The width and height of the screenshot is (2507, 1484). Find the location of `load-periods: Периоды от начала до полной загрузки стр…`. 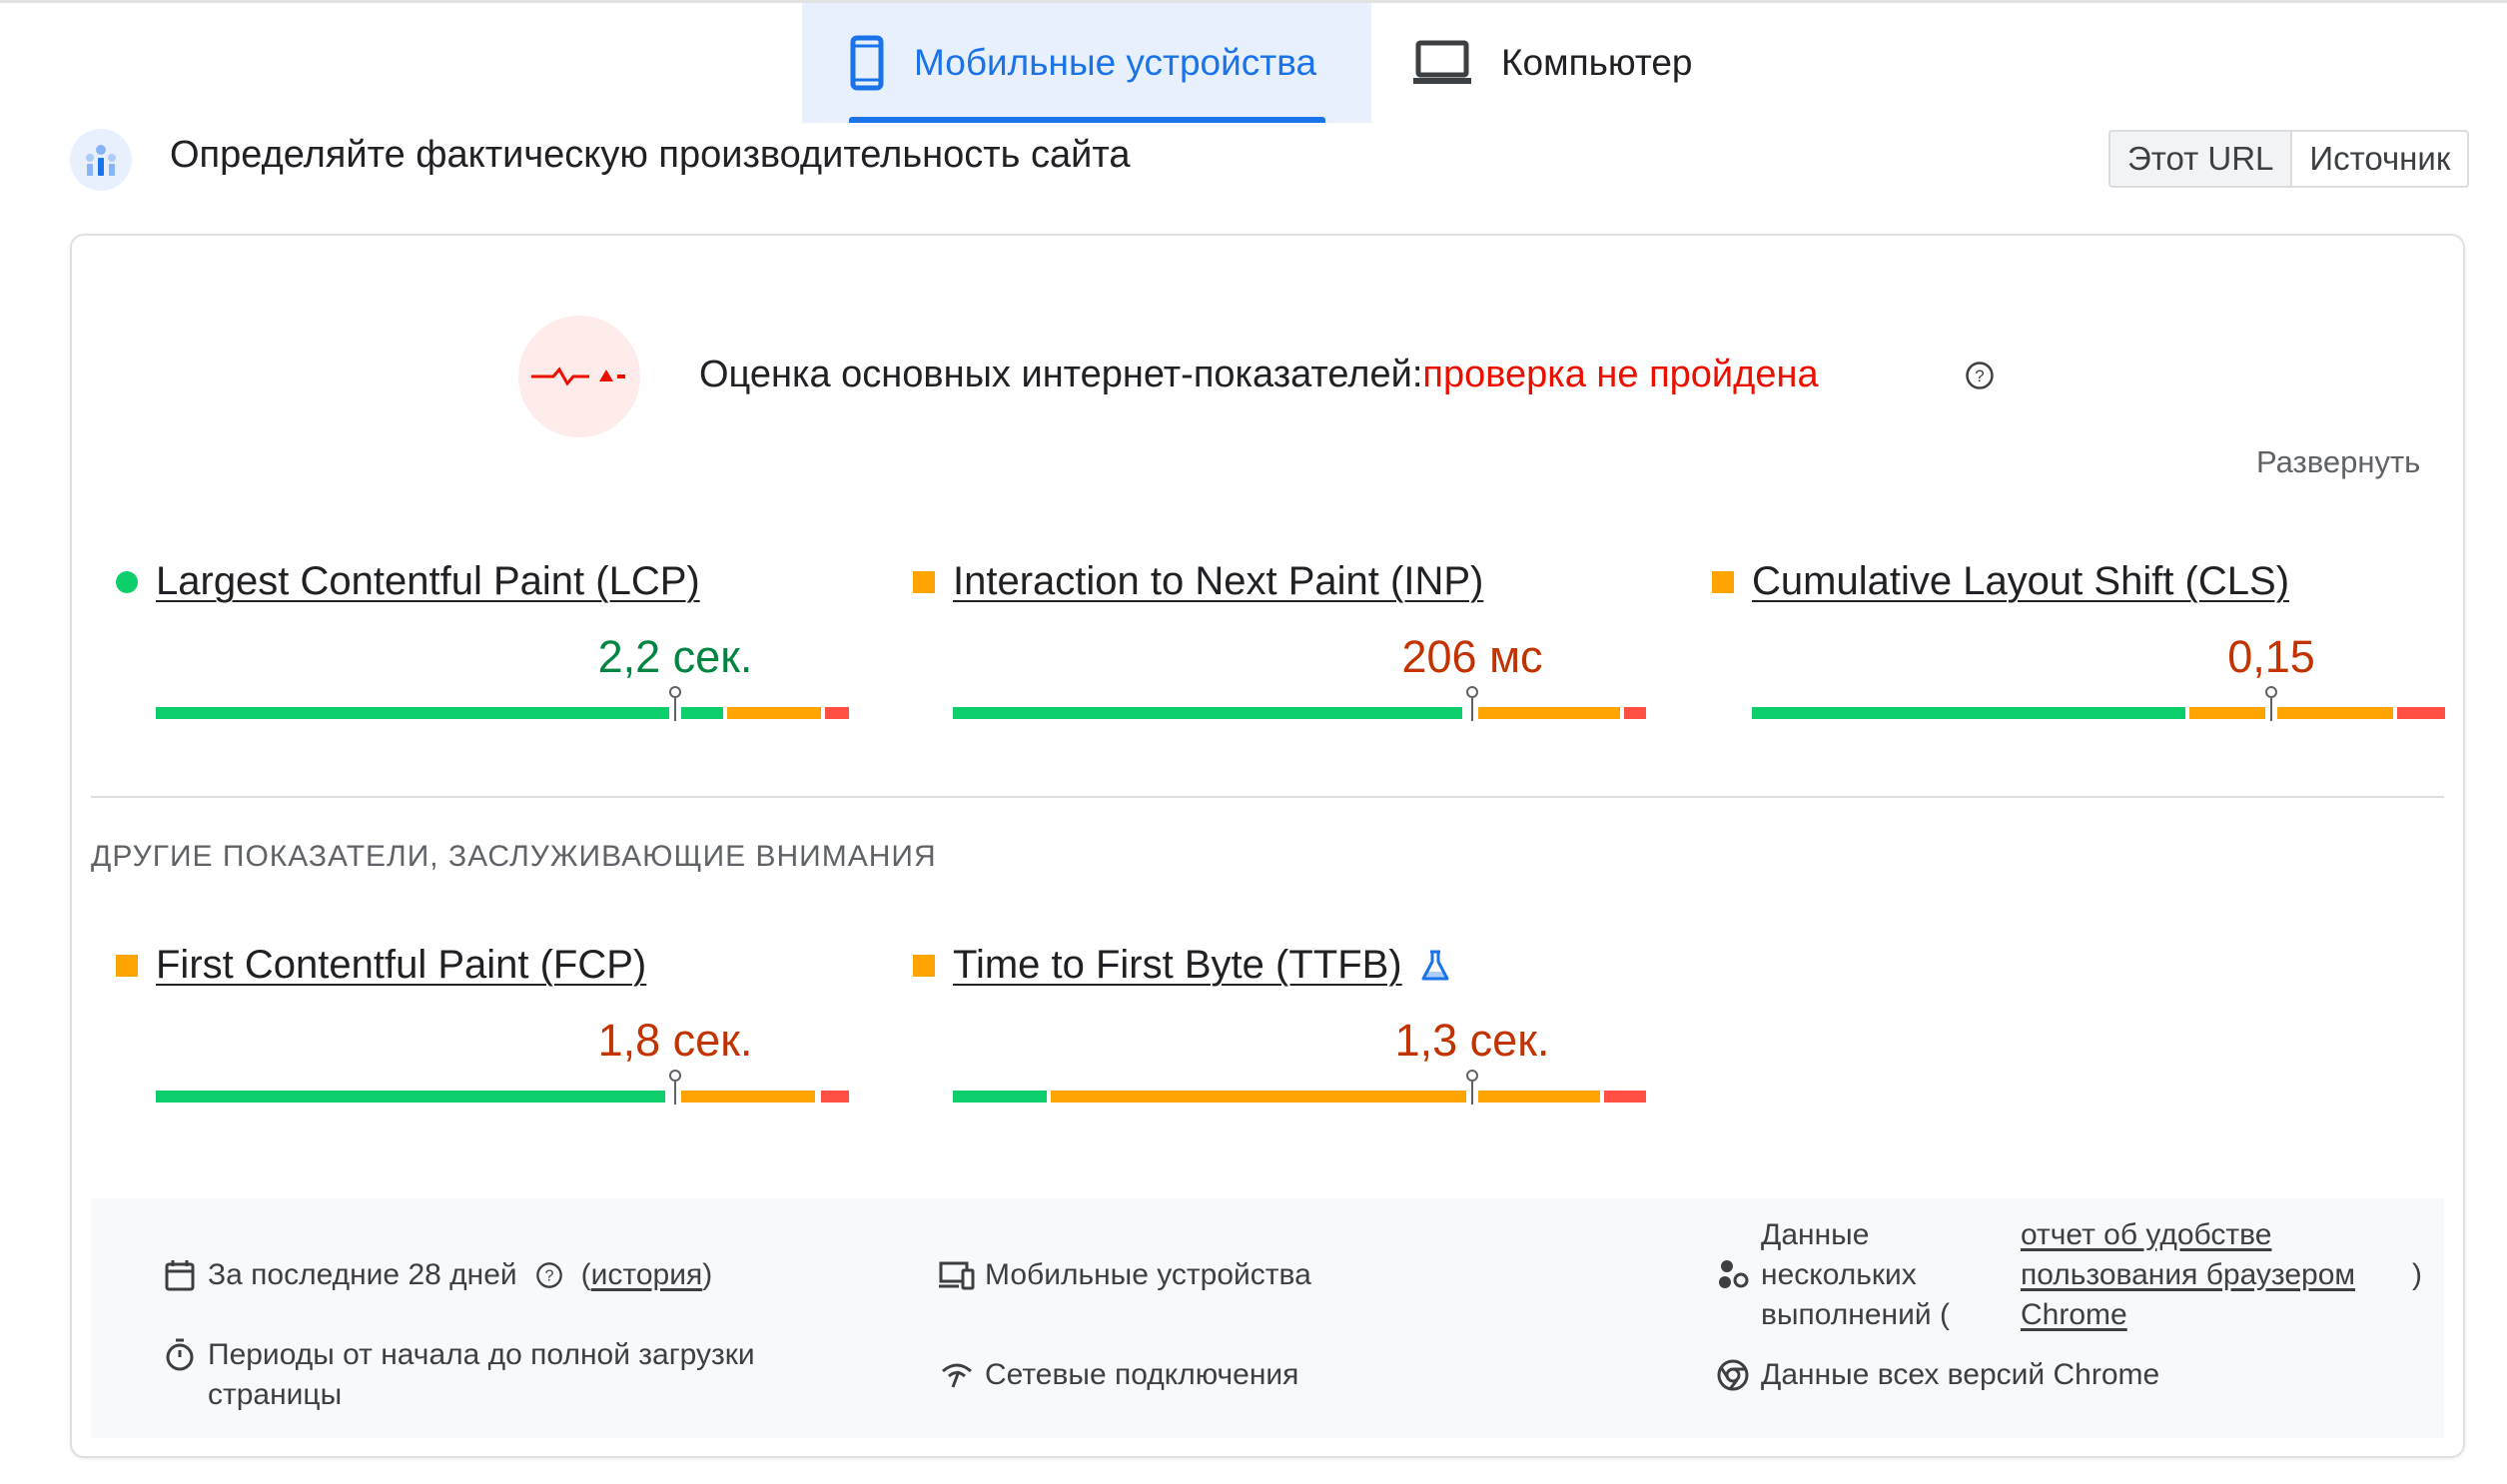

load-periods: Периоды от начала до полной загрузки стр… is located at coordinates (459, 1375).